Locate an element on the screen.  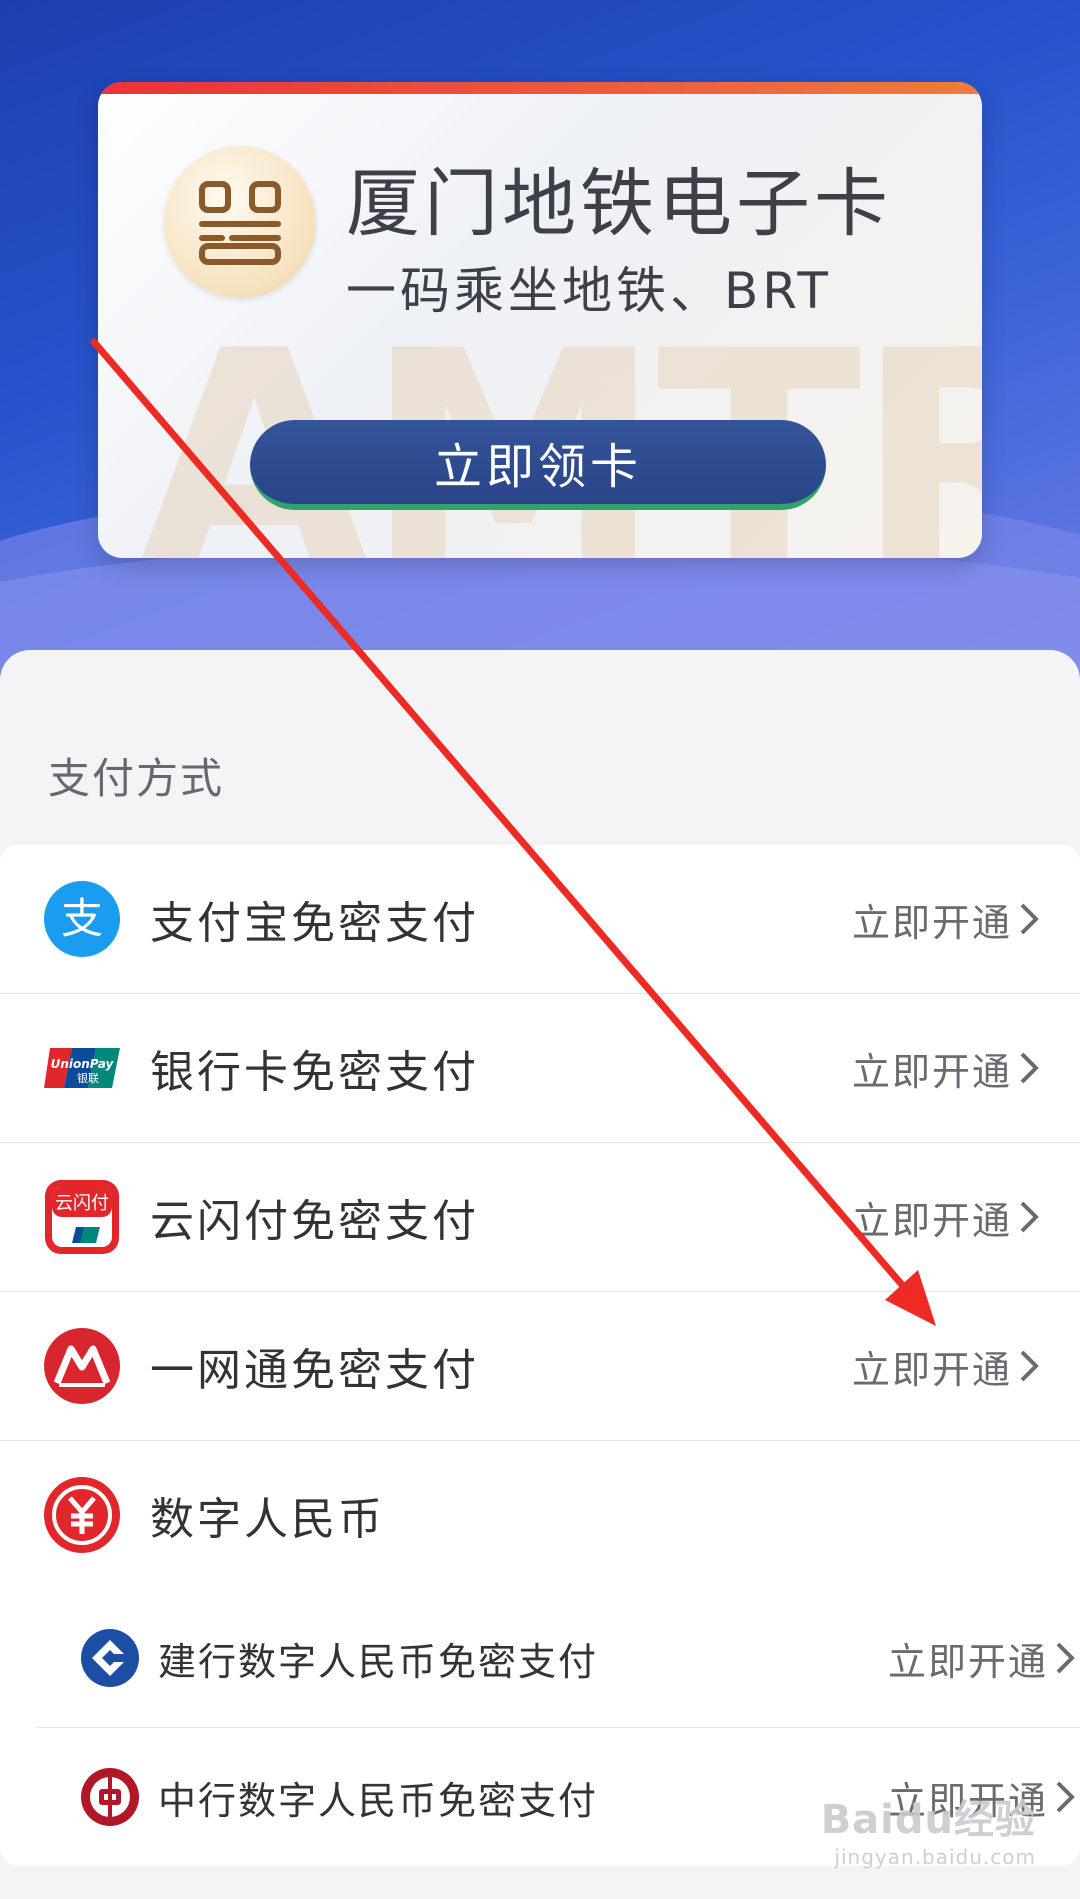
card-top-stripe is located at coordinates (540, 88).